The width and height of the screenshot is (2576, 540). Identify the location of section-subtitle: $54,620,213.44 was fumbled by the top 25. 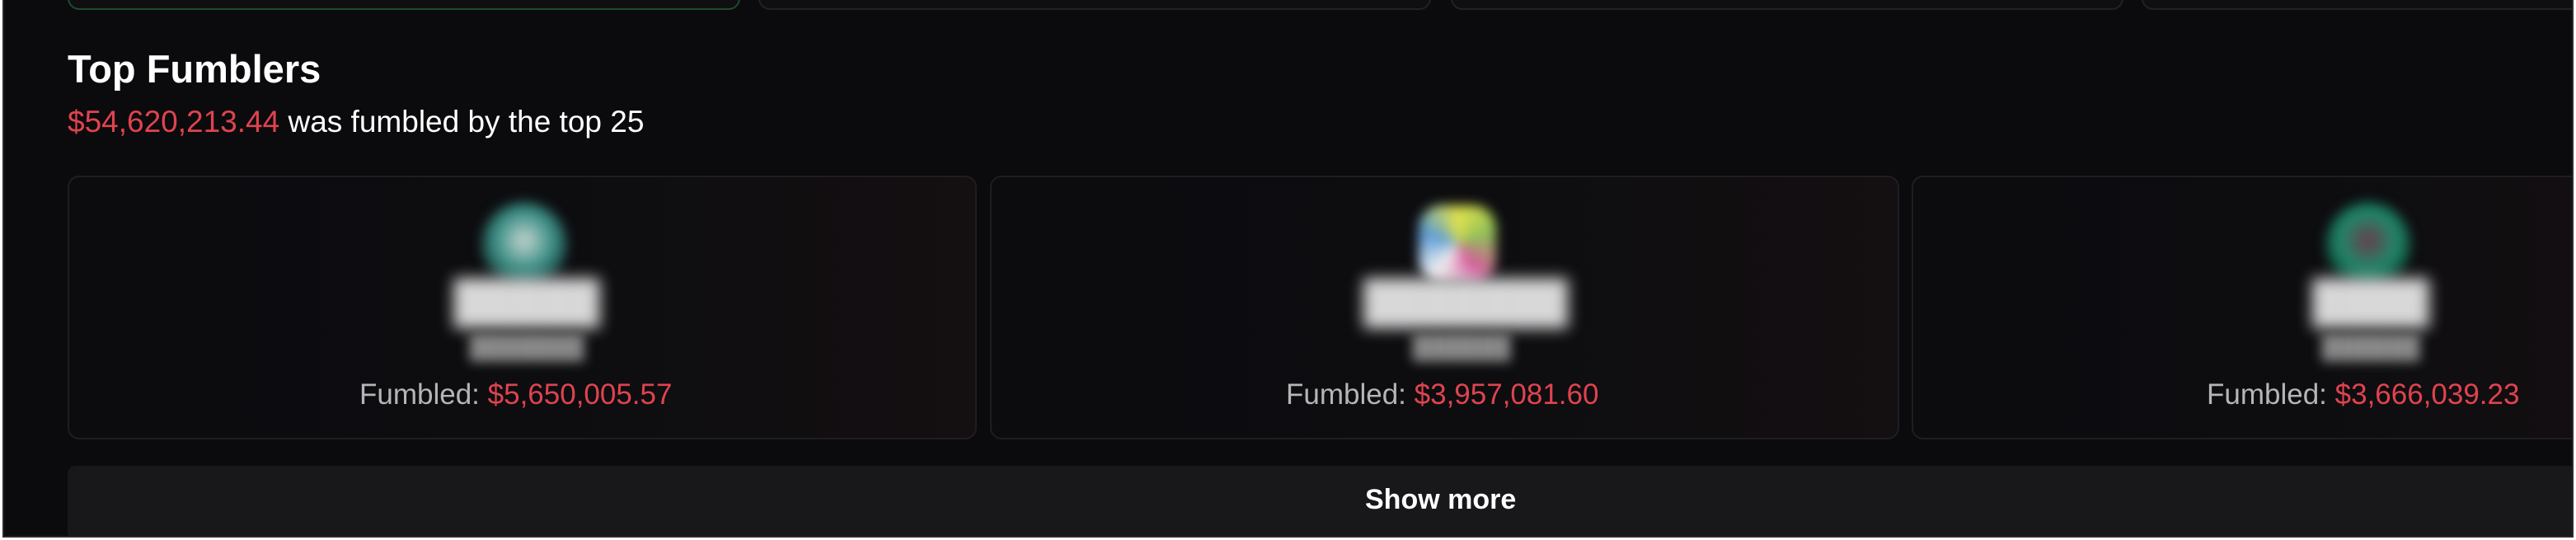
(356, 122).